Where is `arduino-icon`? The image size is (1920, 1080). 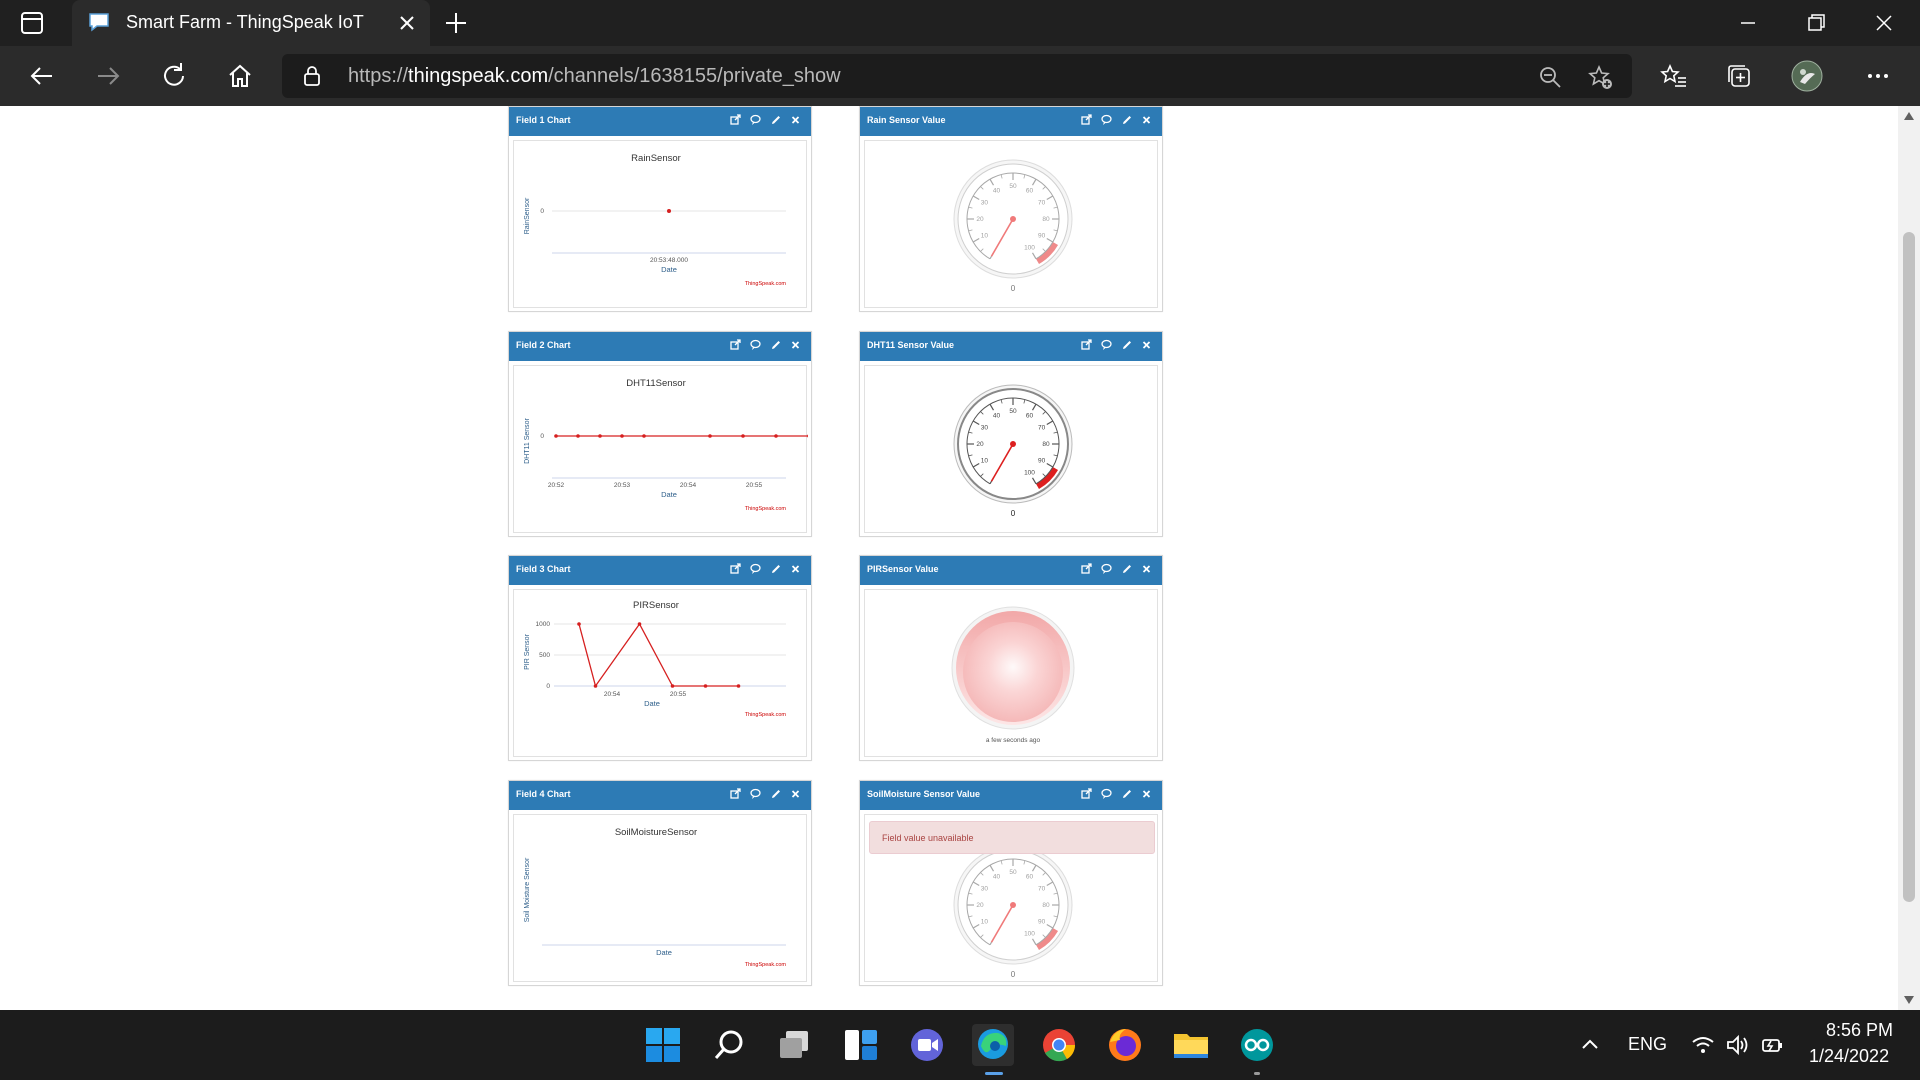
arduino-icon is located at coordinates (1257, 1045).